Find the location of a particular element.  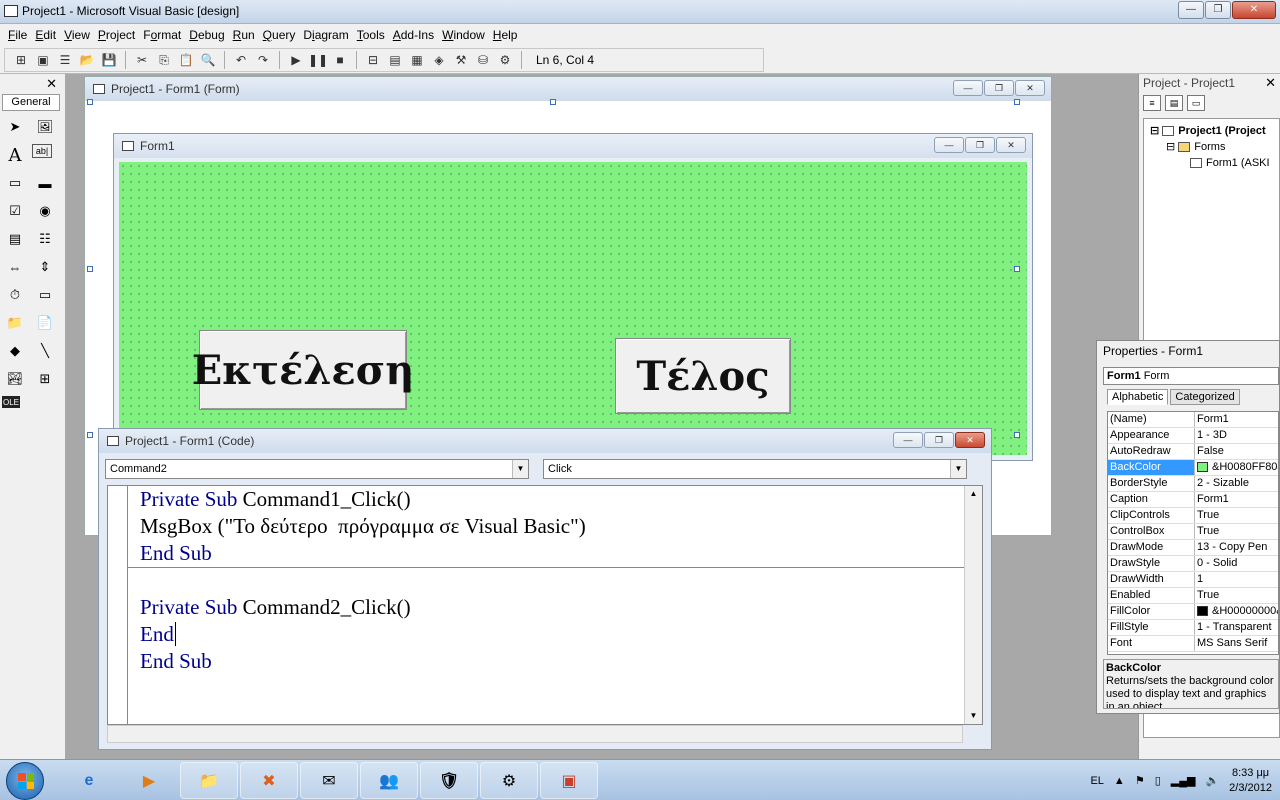

scroll-up-icon: ▲ is located at coordinates (973, 494).